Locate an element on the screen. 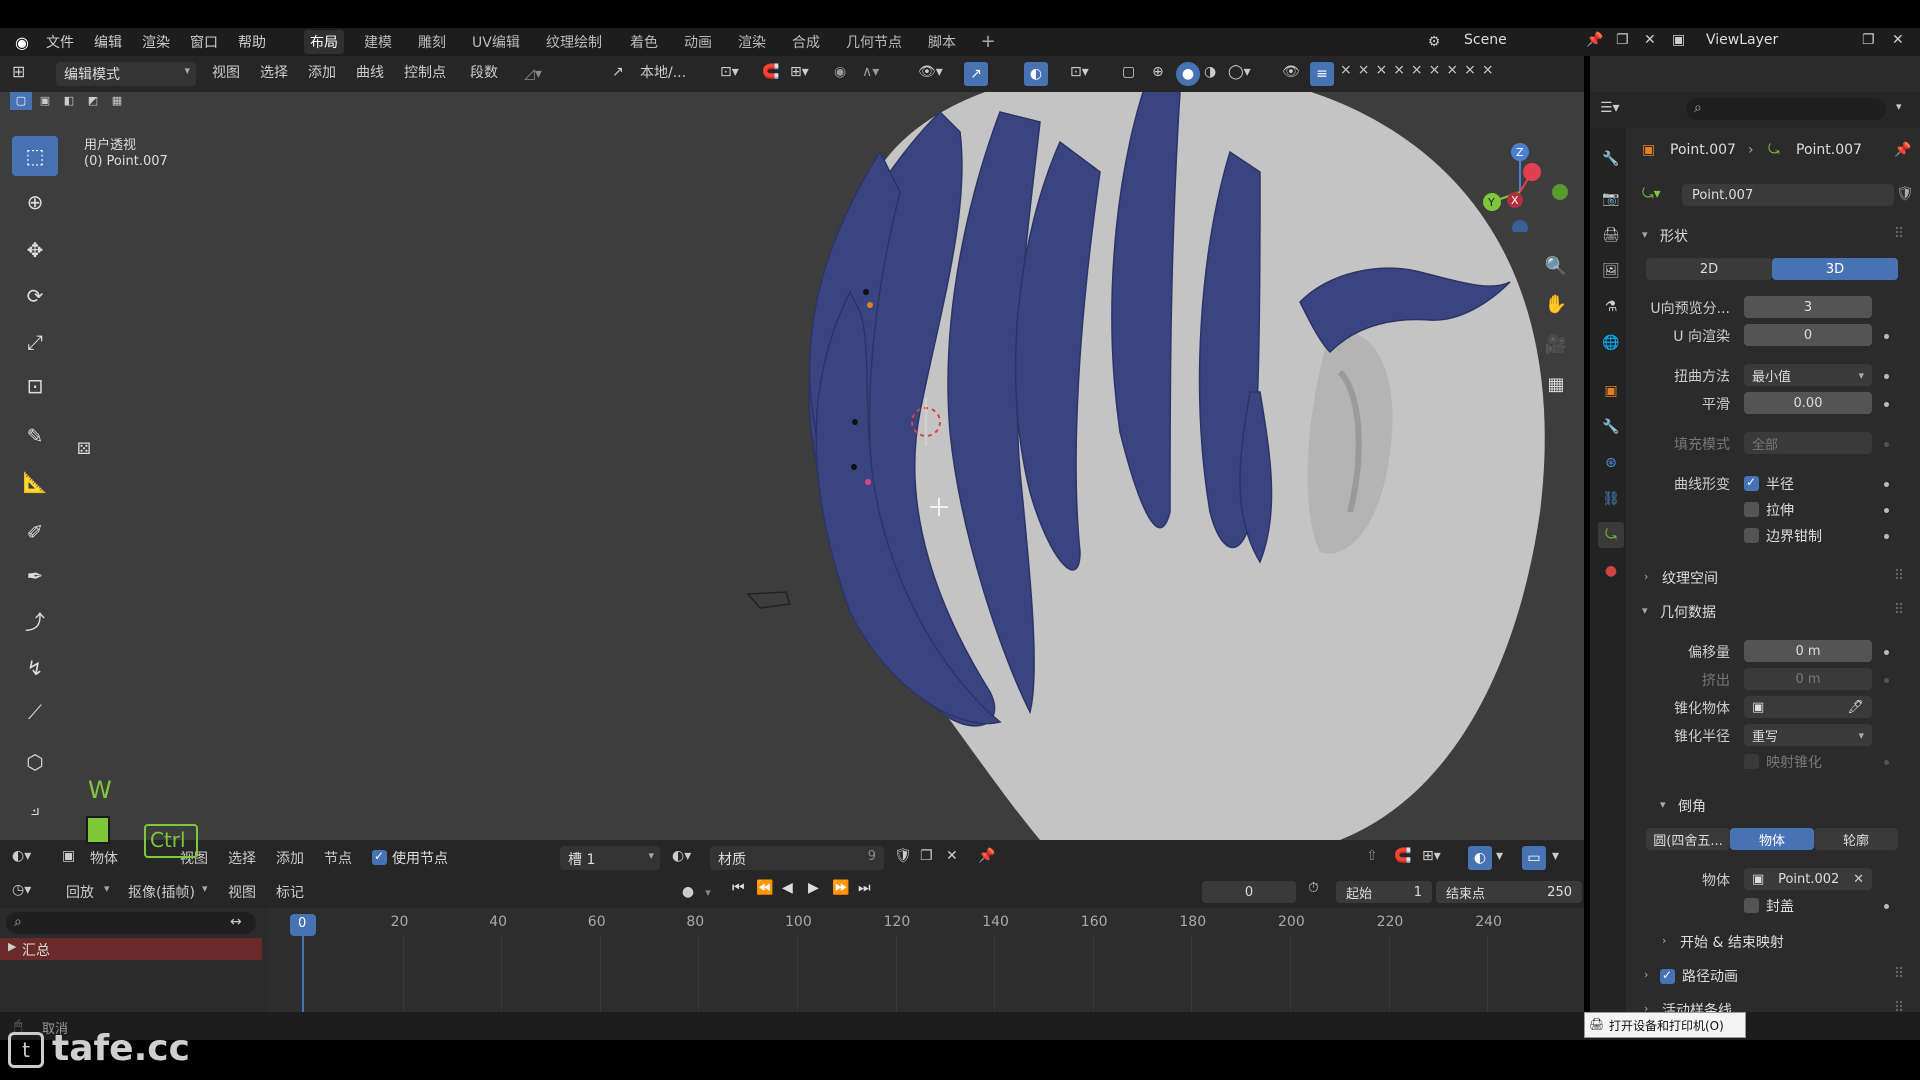  select-invert-icon: ◩ is located at coordinates (93, 101).